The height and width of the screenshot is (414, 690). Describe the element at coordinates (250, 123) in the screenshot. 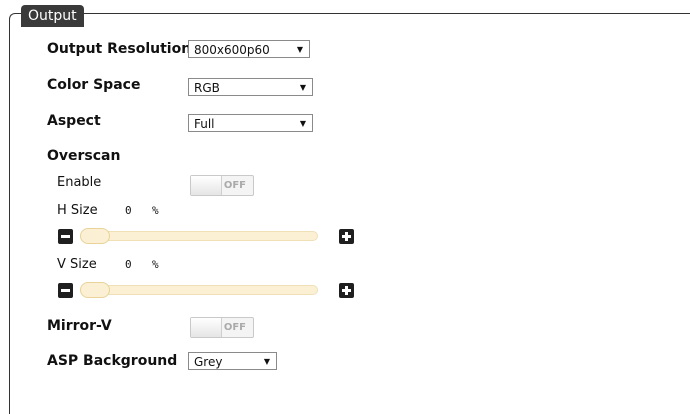

I see `aspect-select: Full ▼` at that location.